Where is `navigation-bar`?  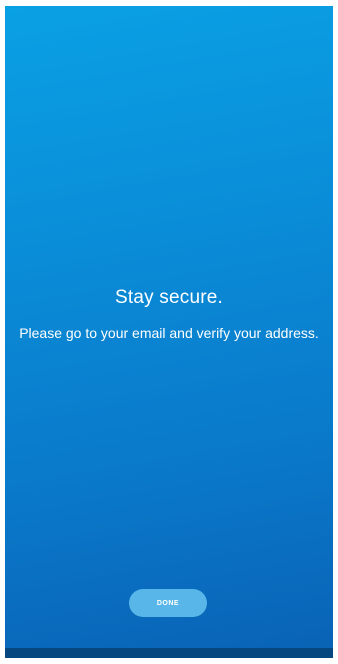
navigation-bar is located at coordinates (169, 653).